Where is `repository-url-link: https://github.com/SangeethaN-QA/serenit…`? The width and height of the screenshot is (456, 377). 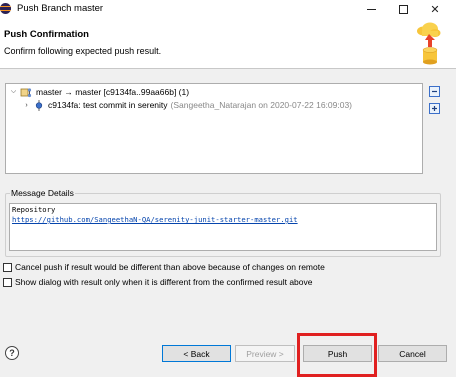 repository-url-link: https://github.com/SangeethaN-QA/serenit… is located at coordinates (223, 220).